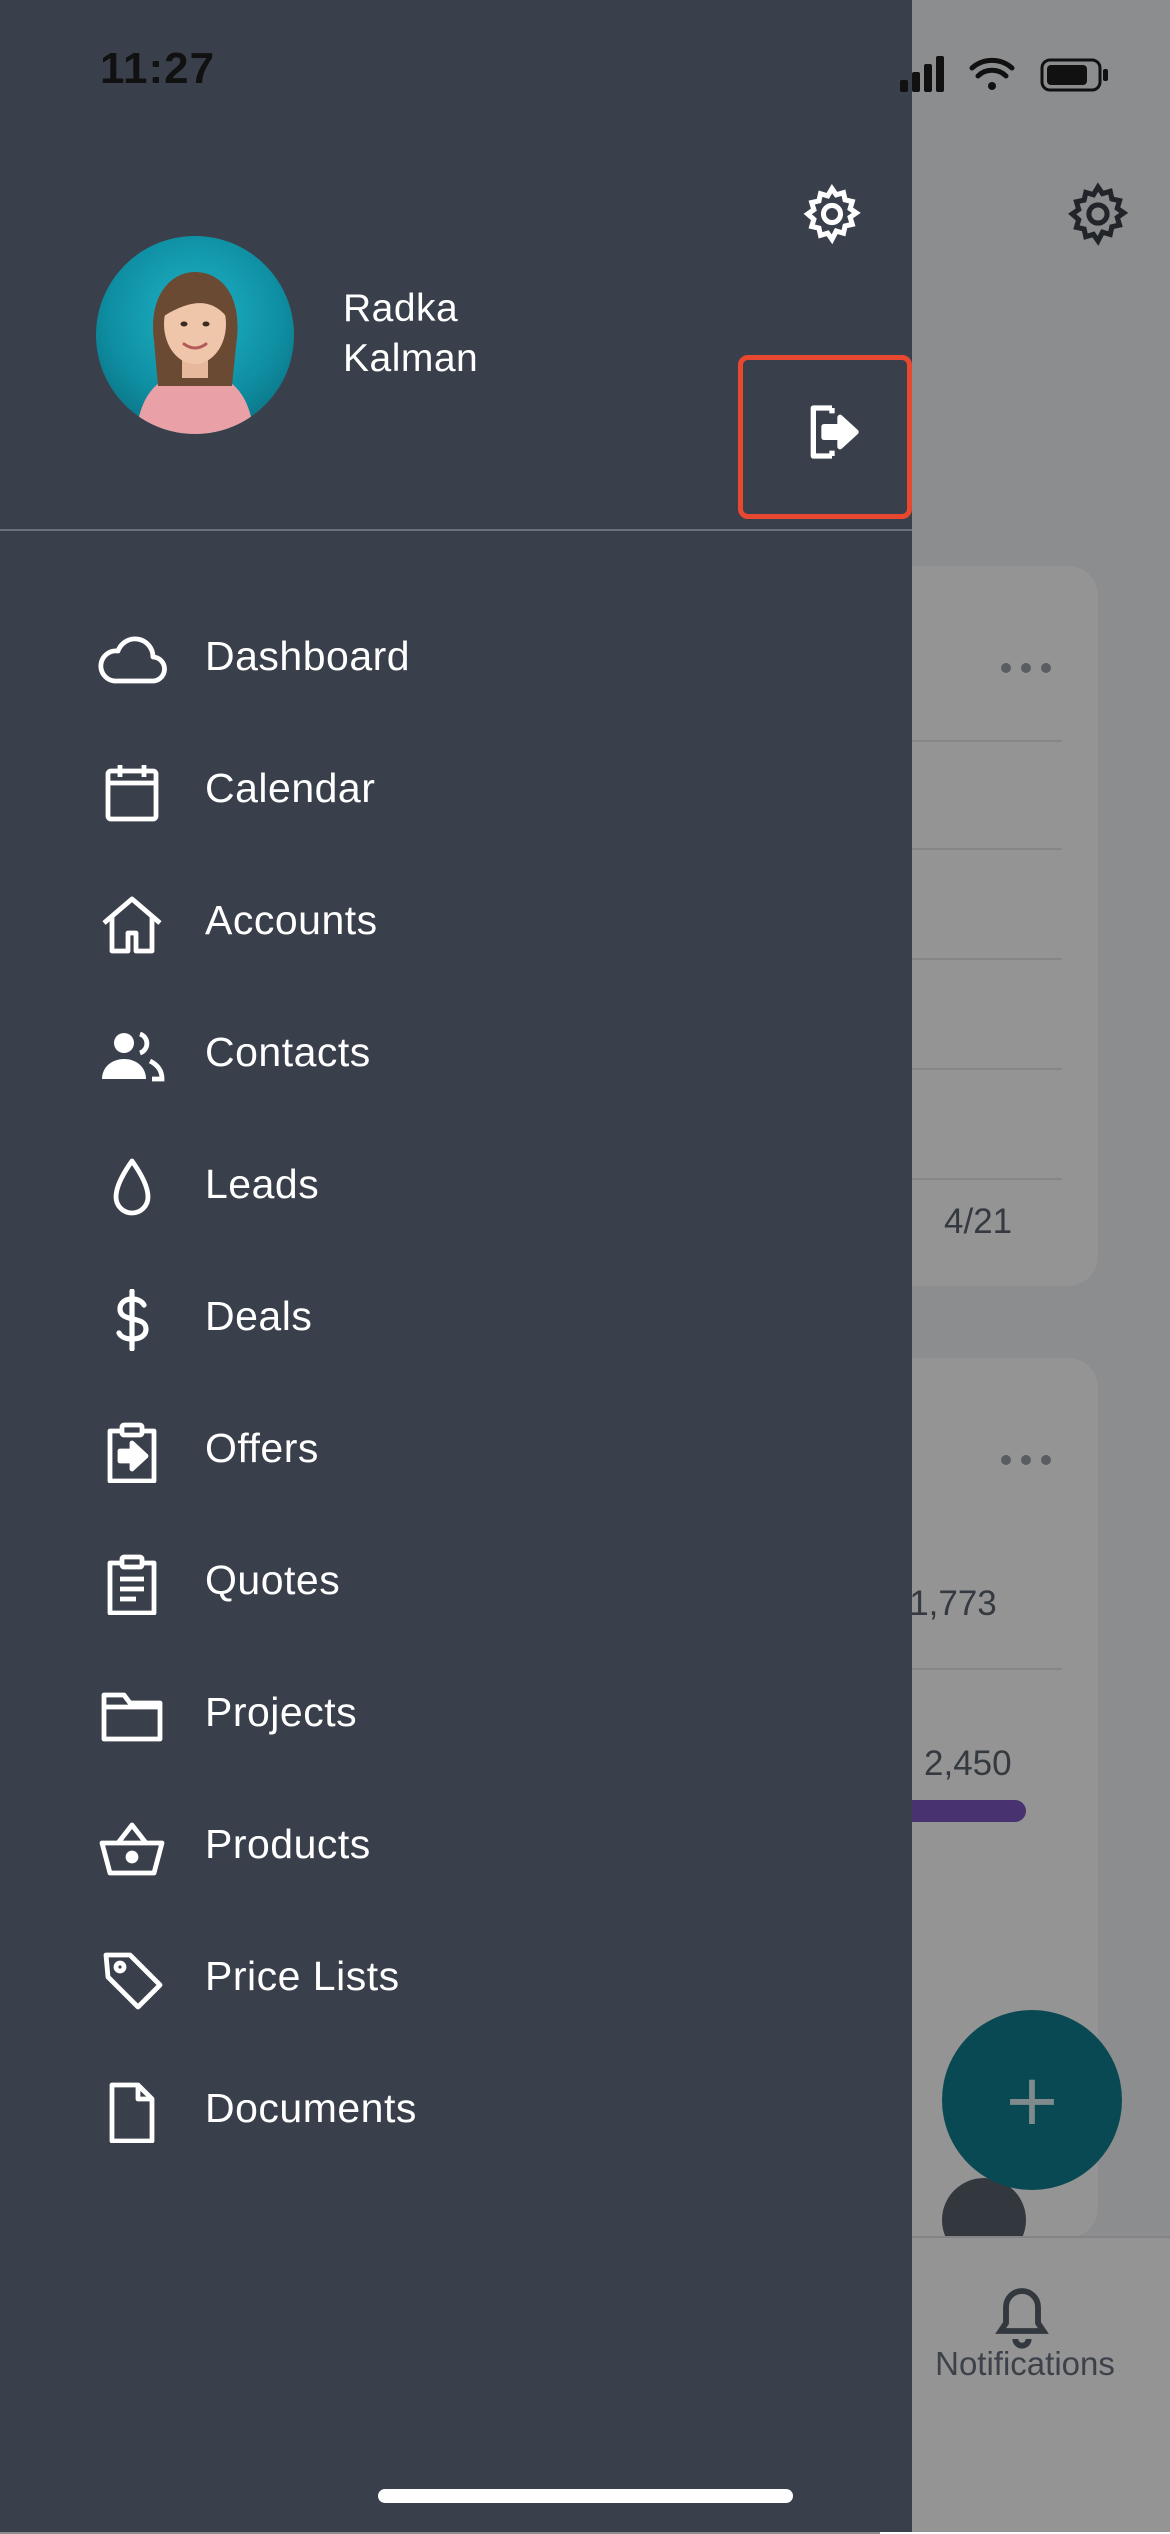 The height and width of the screenshot is (2534, 1170). What do you see at coordinates (585, 2496) in the screenshot?
I see `home-indicator` at bounding box center [585, 2496].